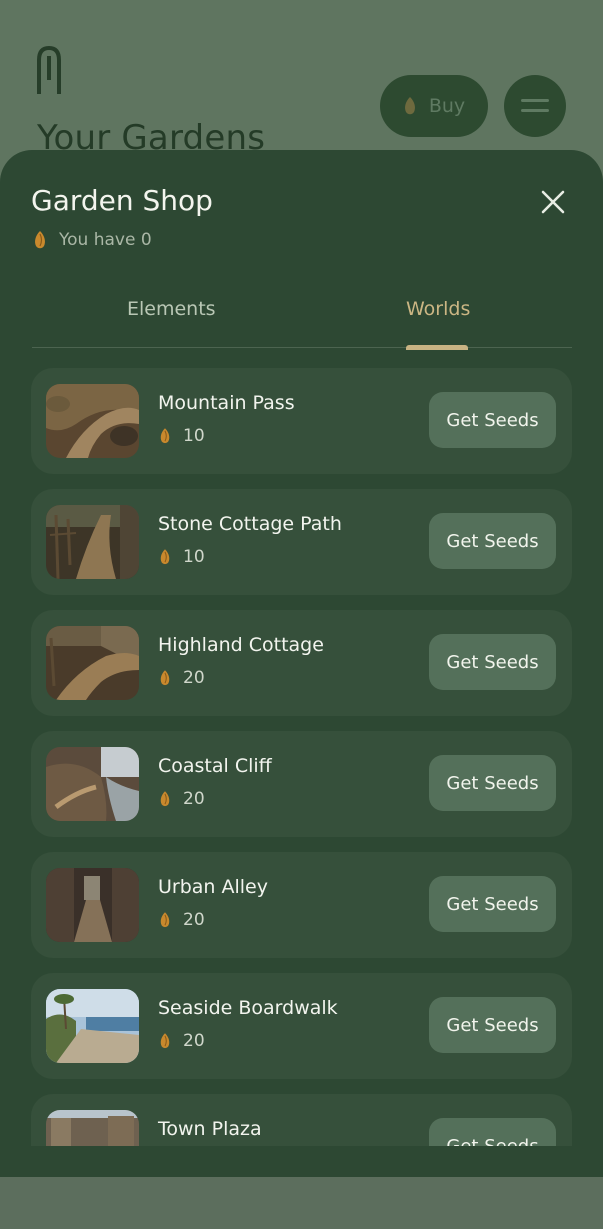 This screenshot has width=603, height=1229. What do you see at coordinates (438, 309) in the screenshot?
I see `tab-worlds: Worlds` at bounding box center [438, 309].